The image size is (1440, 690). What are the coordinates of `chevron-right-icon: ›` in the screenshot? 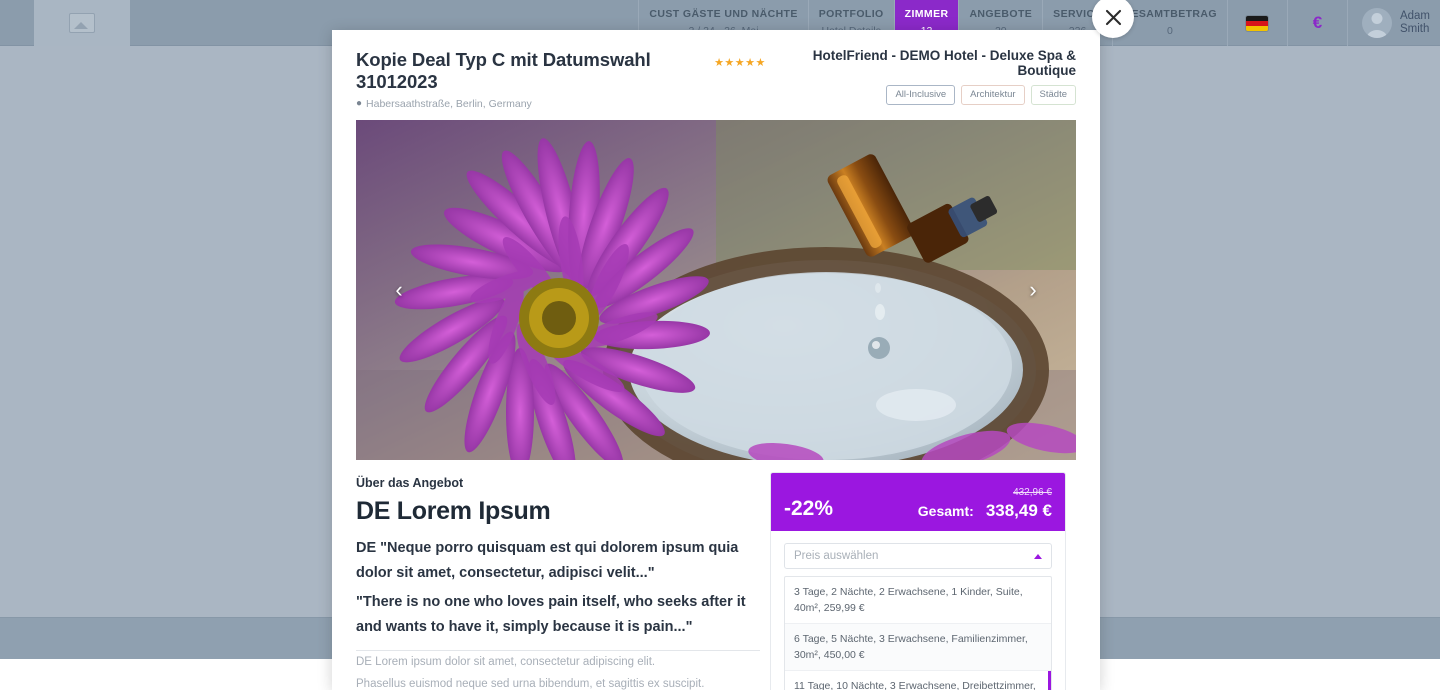 It's located at (1032, 290).